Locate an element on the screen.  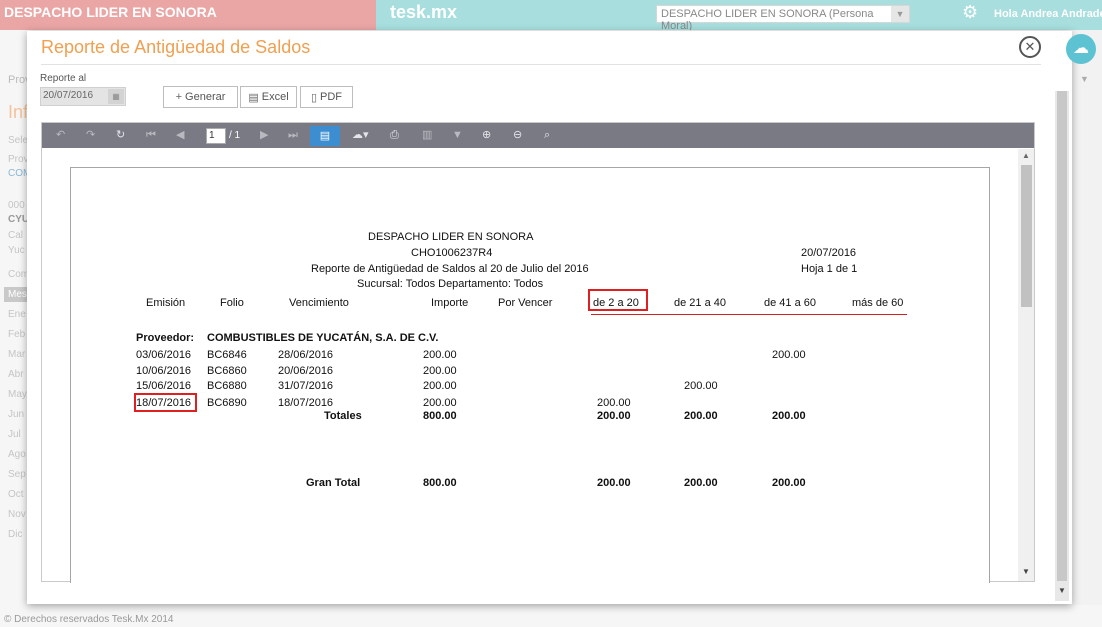
generar-button: + Generar is located at coordinates (200, 97).